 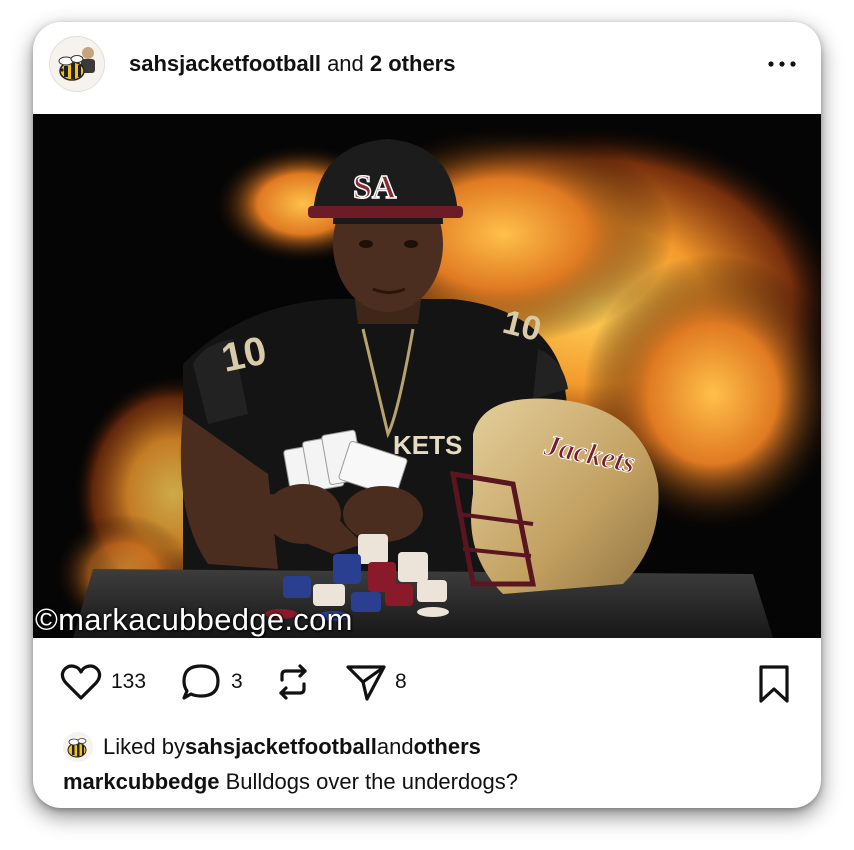 What do you see at coordinates (141, 781) in the screenshot?
I see `caption-username: markcubbedge` at bounding box center [141, 781].